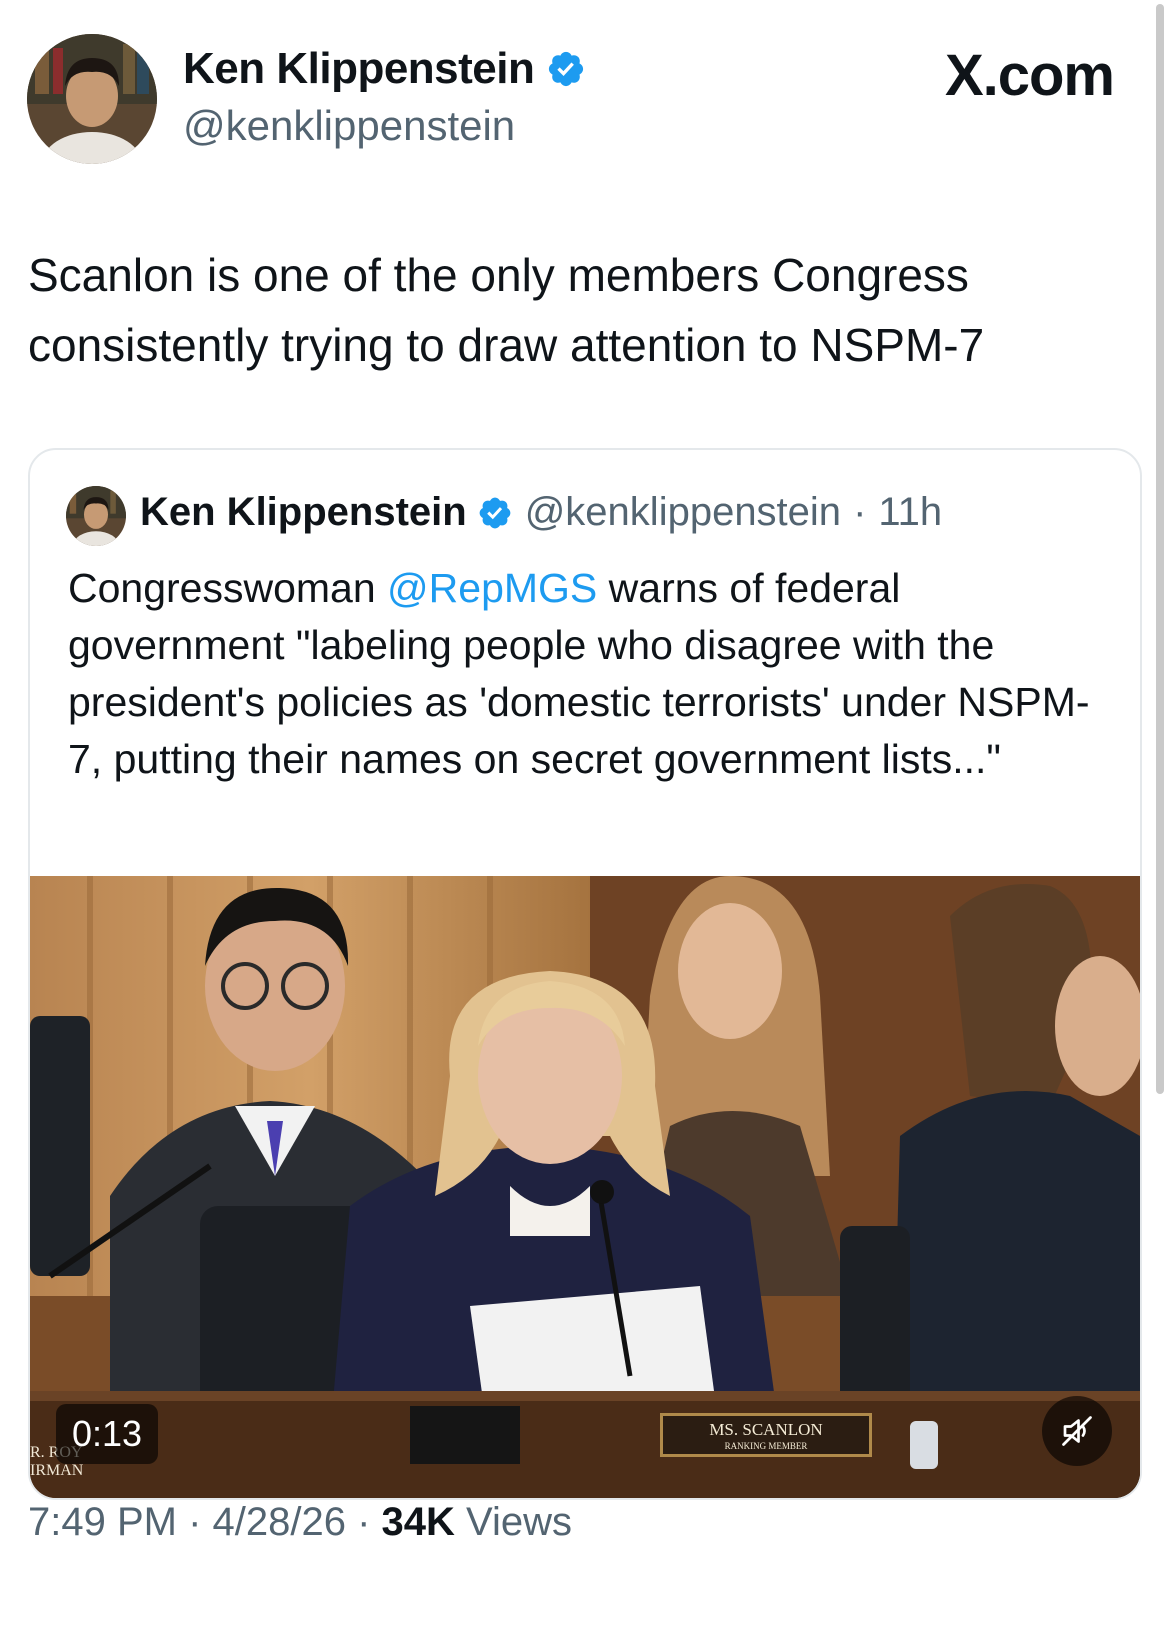 The image size is (1170, 1646). What do you see at coordinates (1160, 549) in the screenshot?
I see `scrollbar` at bounding box center [1160, 549].